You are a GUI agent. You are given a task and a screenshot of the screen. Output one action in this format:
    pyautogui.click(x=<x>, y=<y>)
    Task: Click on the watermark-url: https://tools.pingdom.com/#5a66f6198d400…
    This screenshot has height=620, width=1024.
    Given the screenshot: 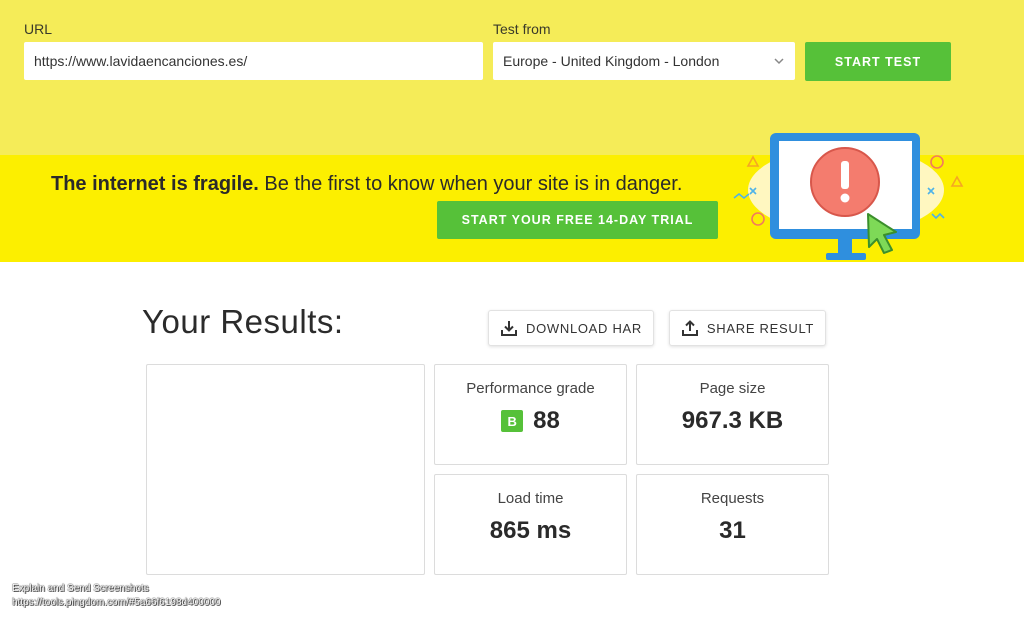 What is the action you would take?
    pyautogui.click(x=116, y=602)
    